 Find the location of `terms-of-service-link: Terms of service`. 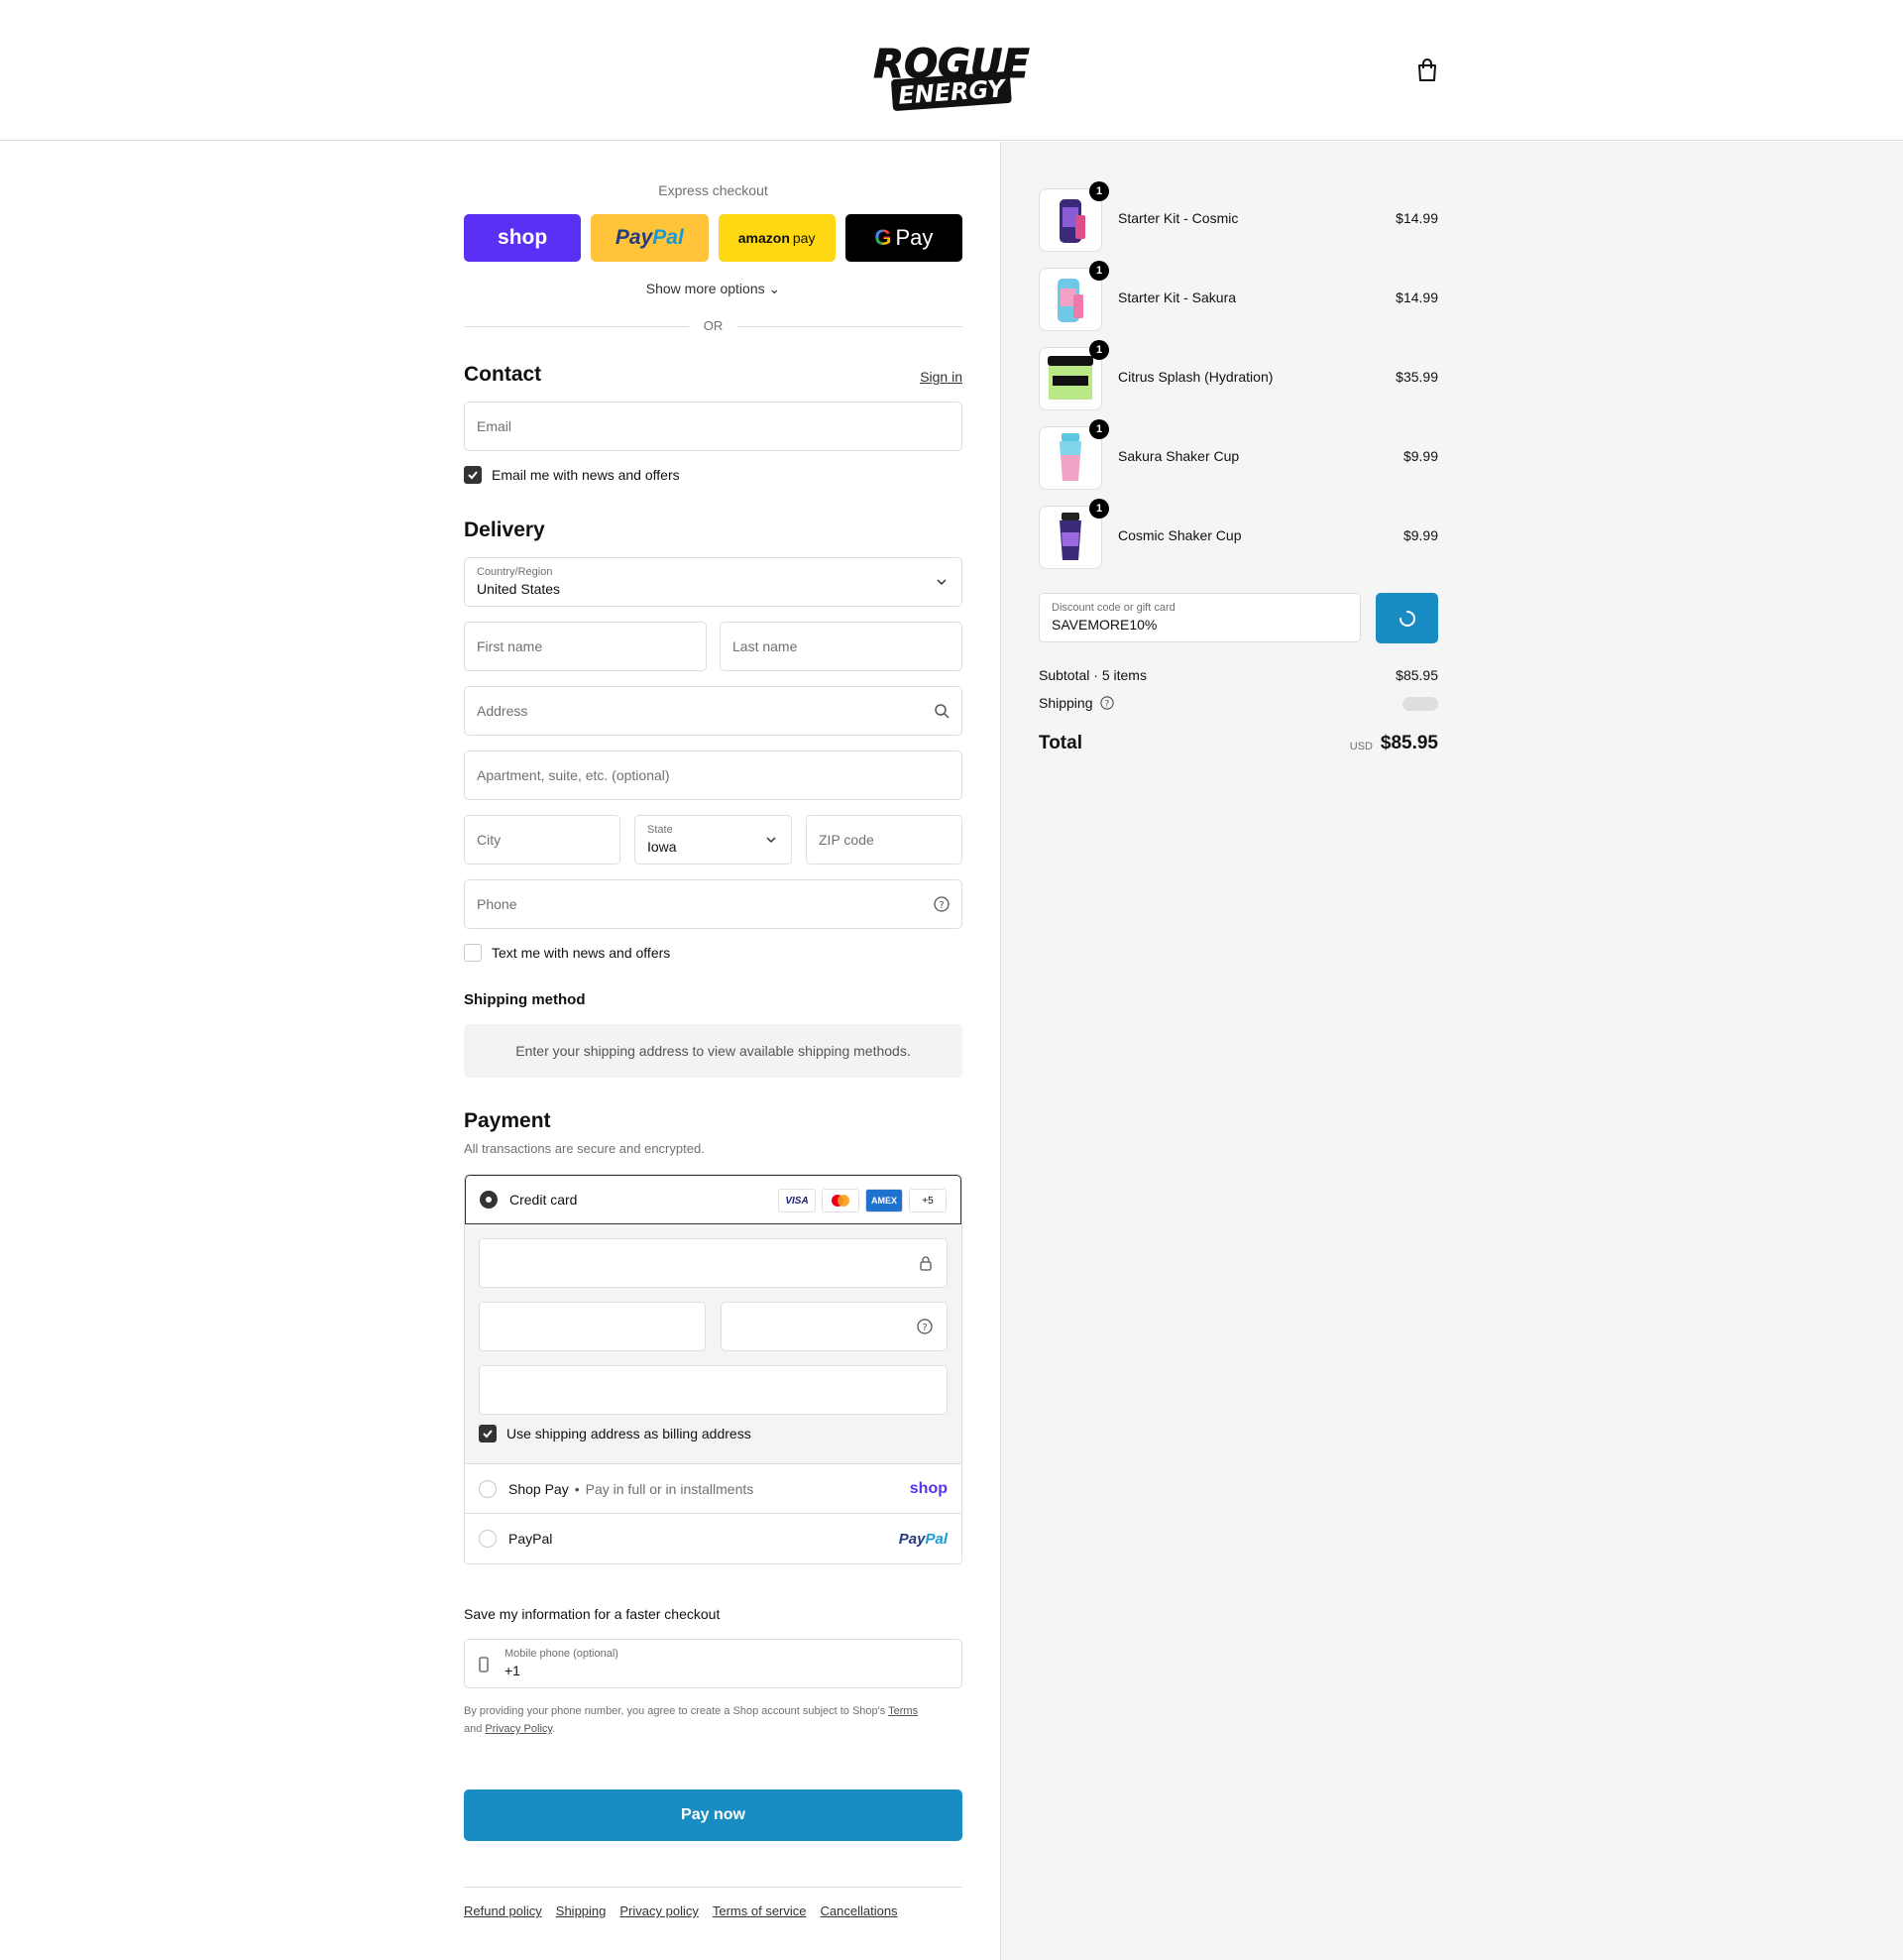

terms-of-service-link: Terms of service is located at coordinates (760, 1910).